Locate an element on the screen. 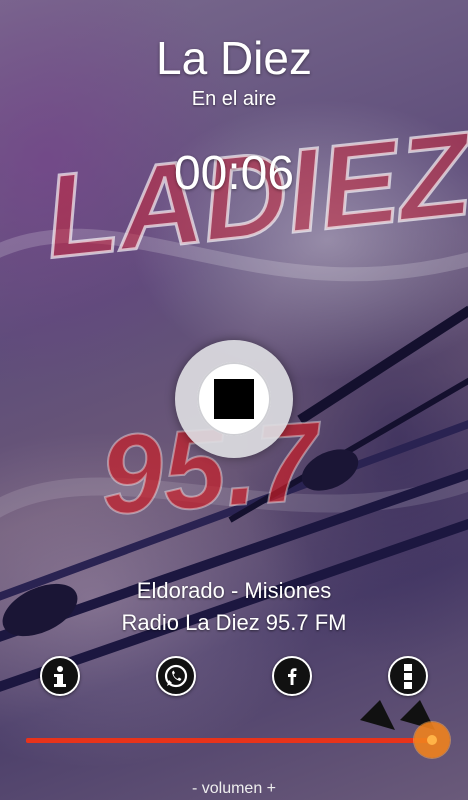 The height and width of the screenshot is (800, 468). volume-slider is located at coordinates (230, 740).